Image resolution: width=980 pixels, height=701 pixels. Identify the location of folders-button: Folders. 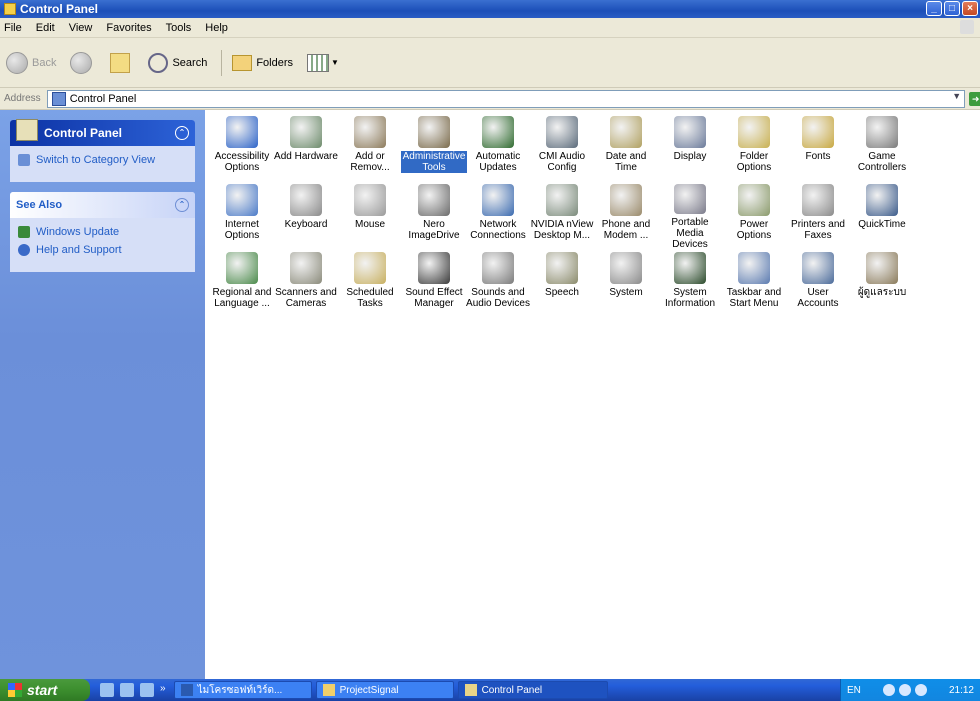
(263, 62).